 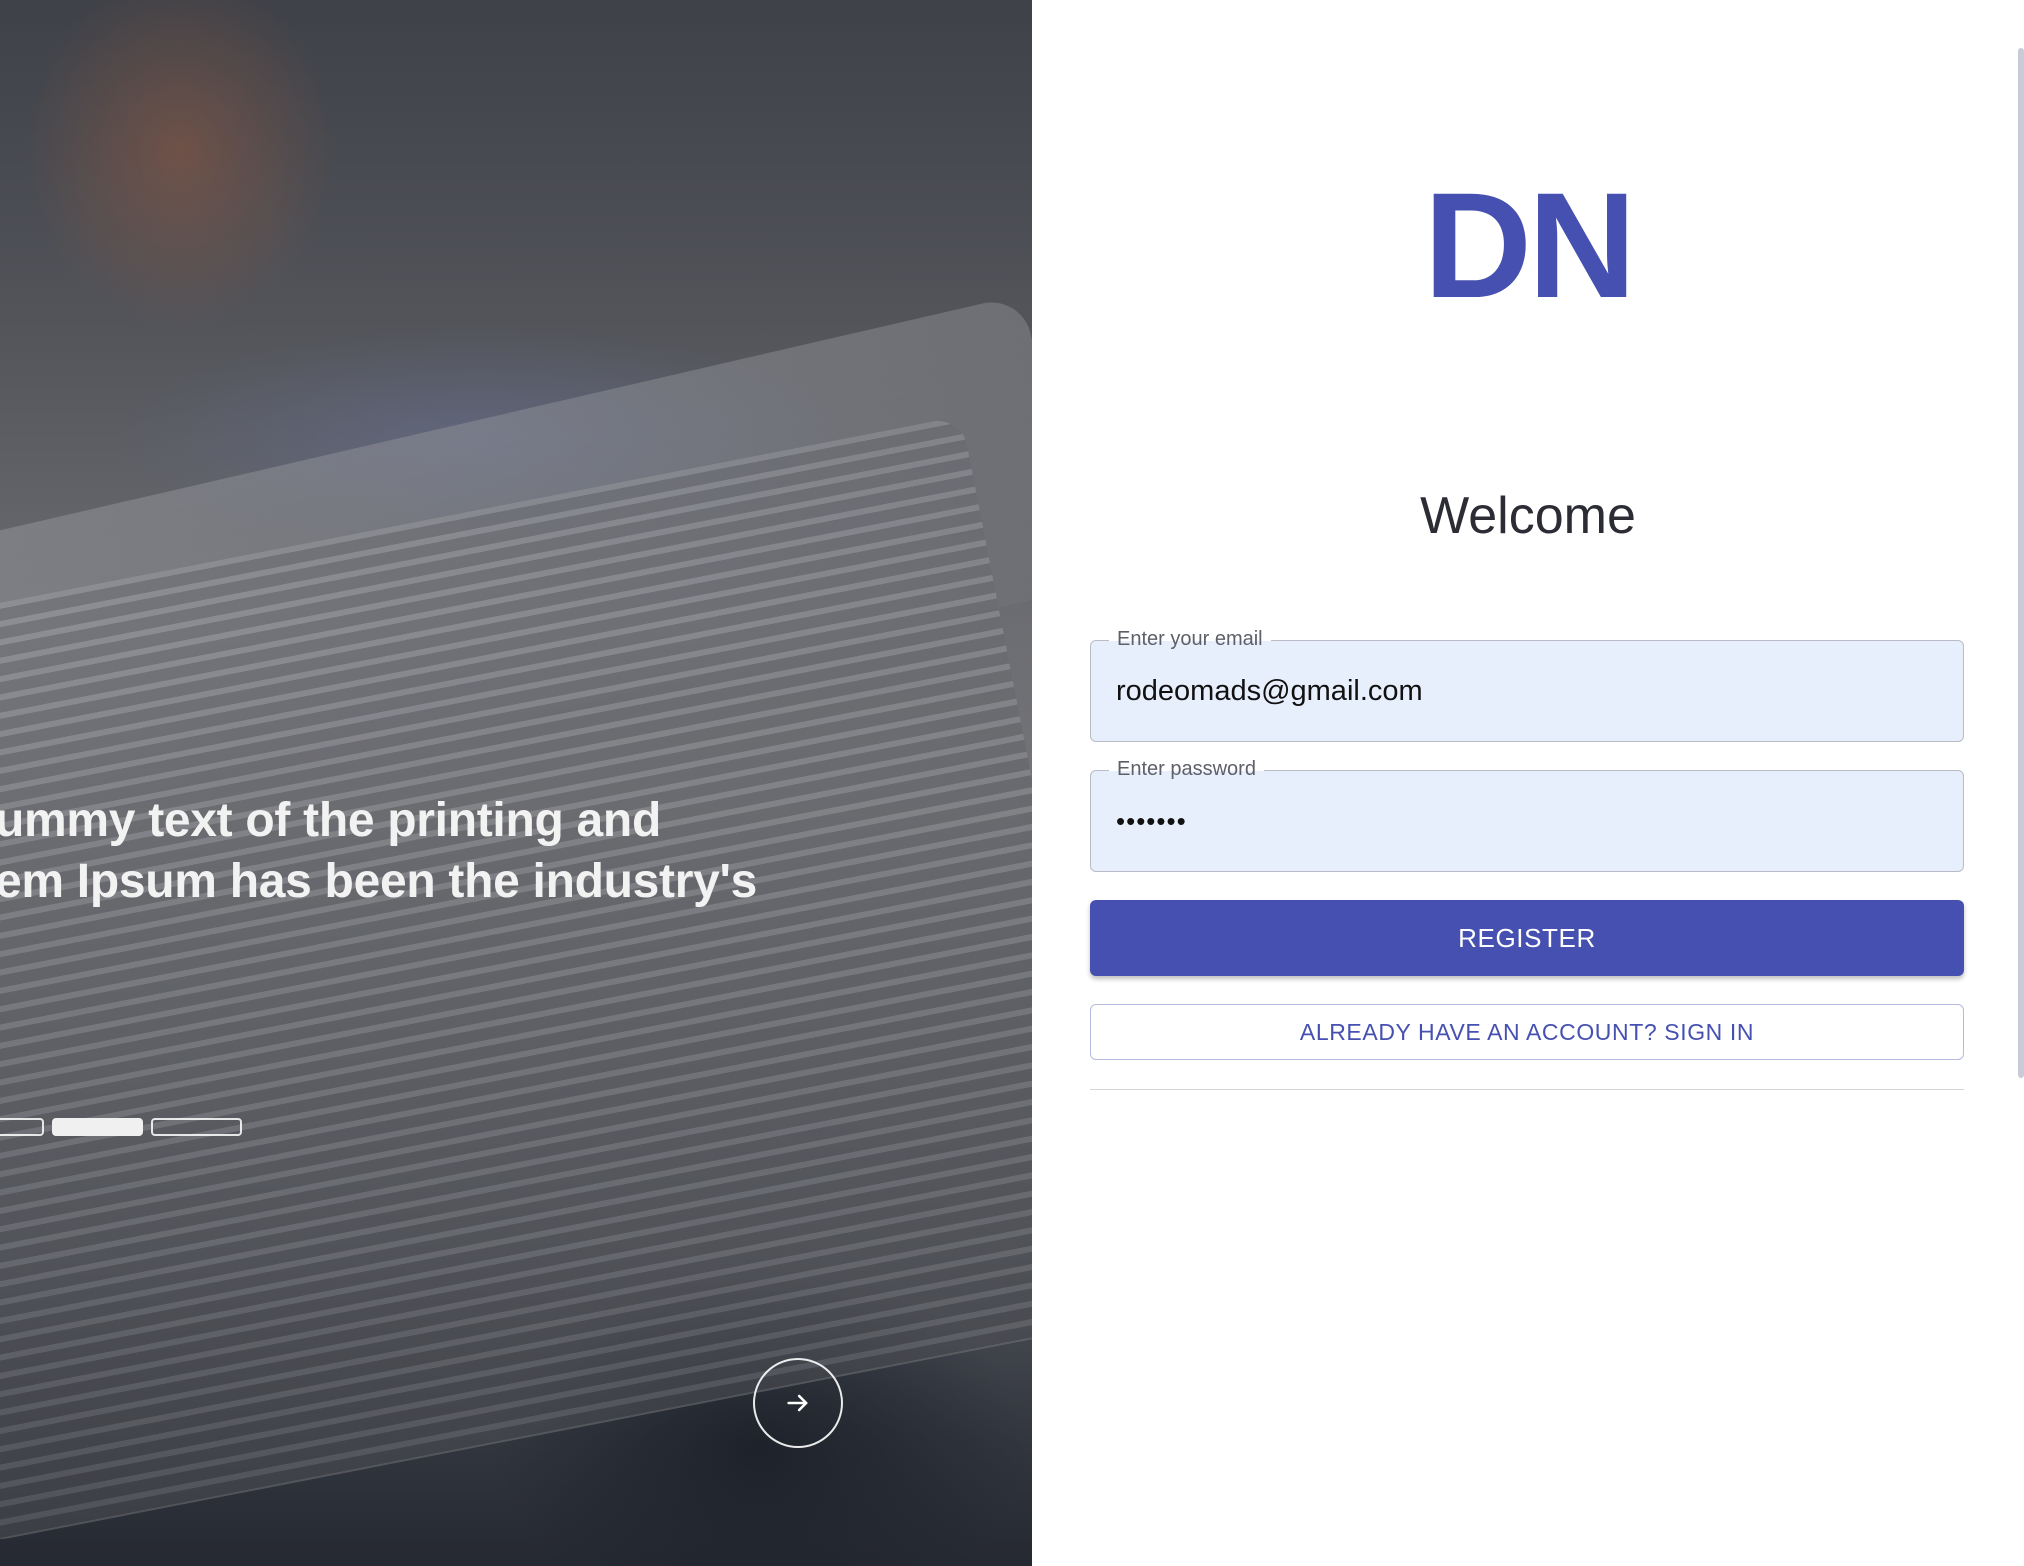 What do you see at coordinates (1528, 516) in the screenshot?
I see `page-title: Welcome` at bounding box center [1528, 516].